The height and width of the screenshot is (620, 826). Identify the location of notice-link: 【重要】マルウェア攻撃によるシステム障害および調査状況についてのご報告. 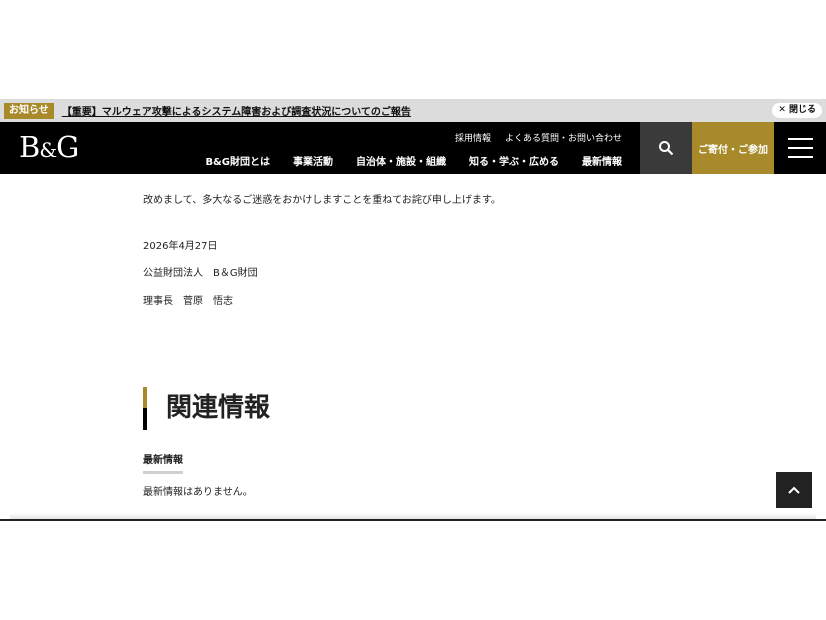
(236, 110).